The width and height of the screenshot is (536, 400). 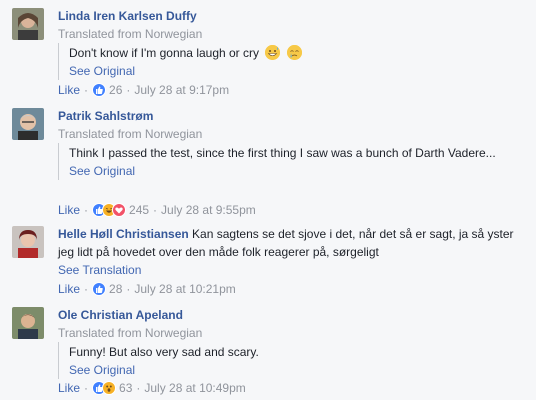 I want to click on comment-text: Don't know if I'm gonna laugh or cry, so click(x=164, y=53).